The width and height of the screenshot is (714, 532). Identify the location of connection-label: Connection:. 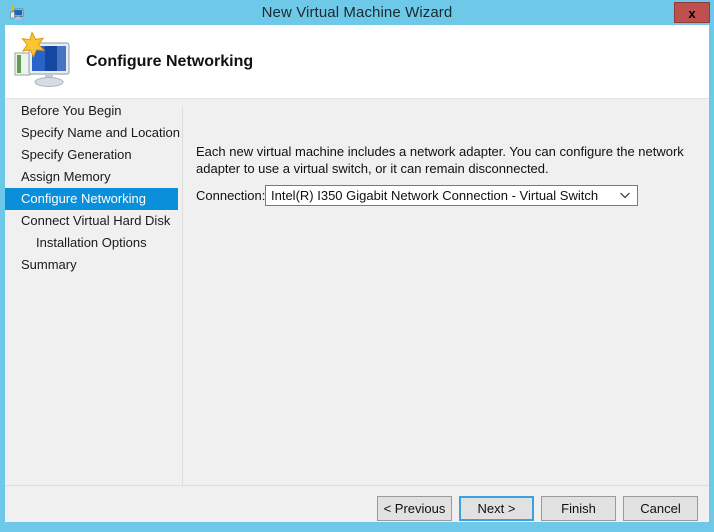
(231, 195).